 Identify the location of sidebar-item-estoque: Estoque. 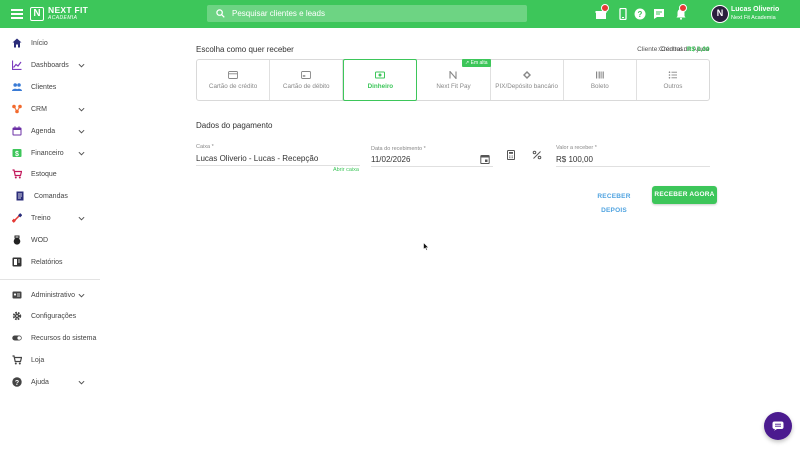
(50, 174).